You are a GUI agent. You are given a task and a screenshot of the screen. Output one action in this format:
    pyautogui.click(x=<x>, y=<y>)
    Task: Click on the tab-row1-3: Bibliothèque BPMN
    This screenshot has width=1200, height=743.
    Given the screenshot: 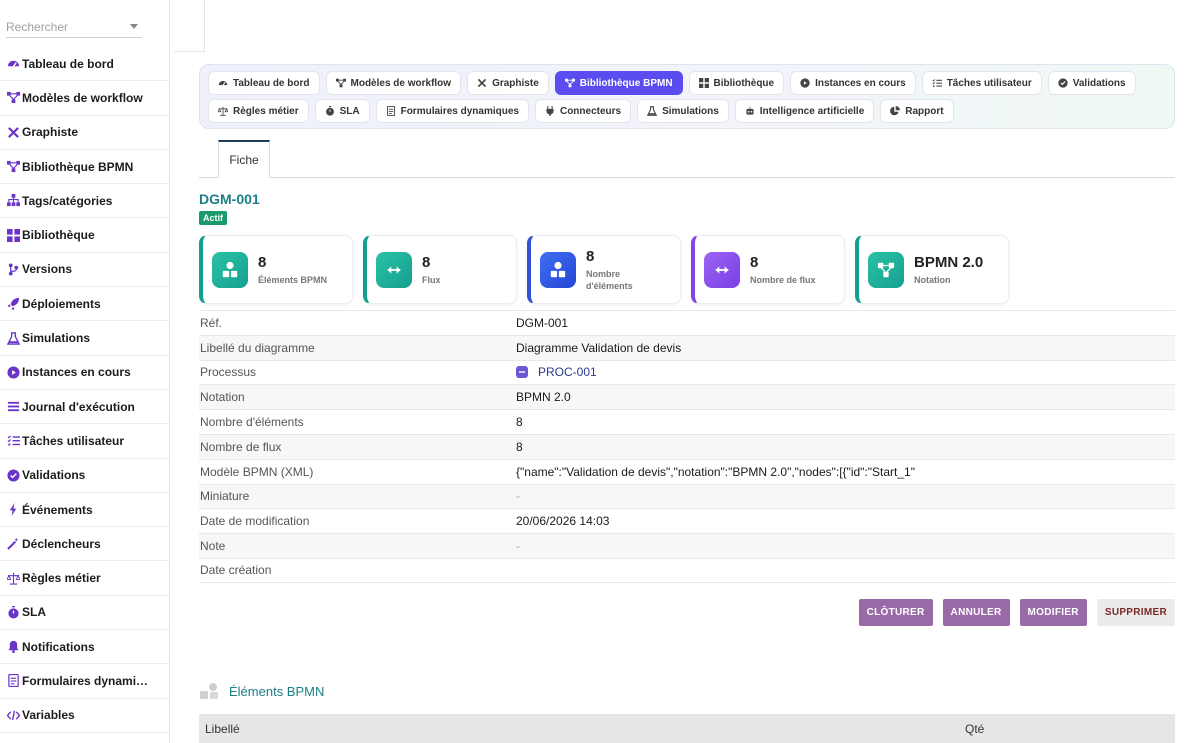 What is the action you would take?
    pyautogui.click(x=618, y=83)
    